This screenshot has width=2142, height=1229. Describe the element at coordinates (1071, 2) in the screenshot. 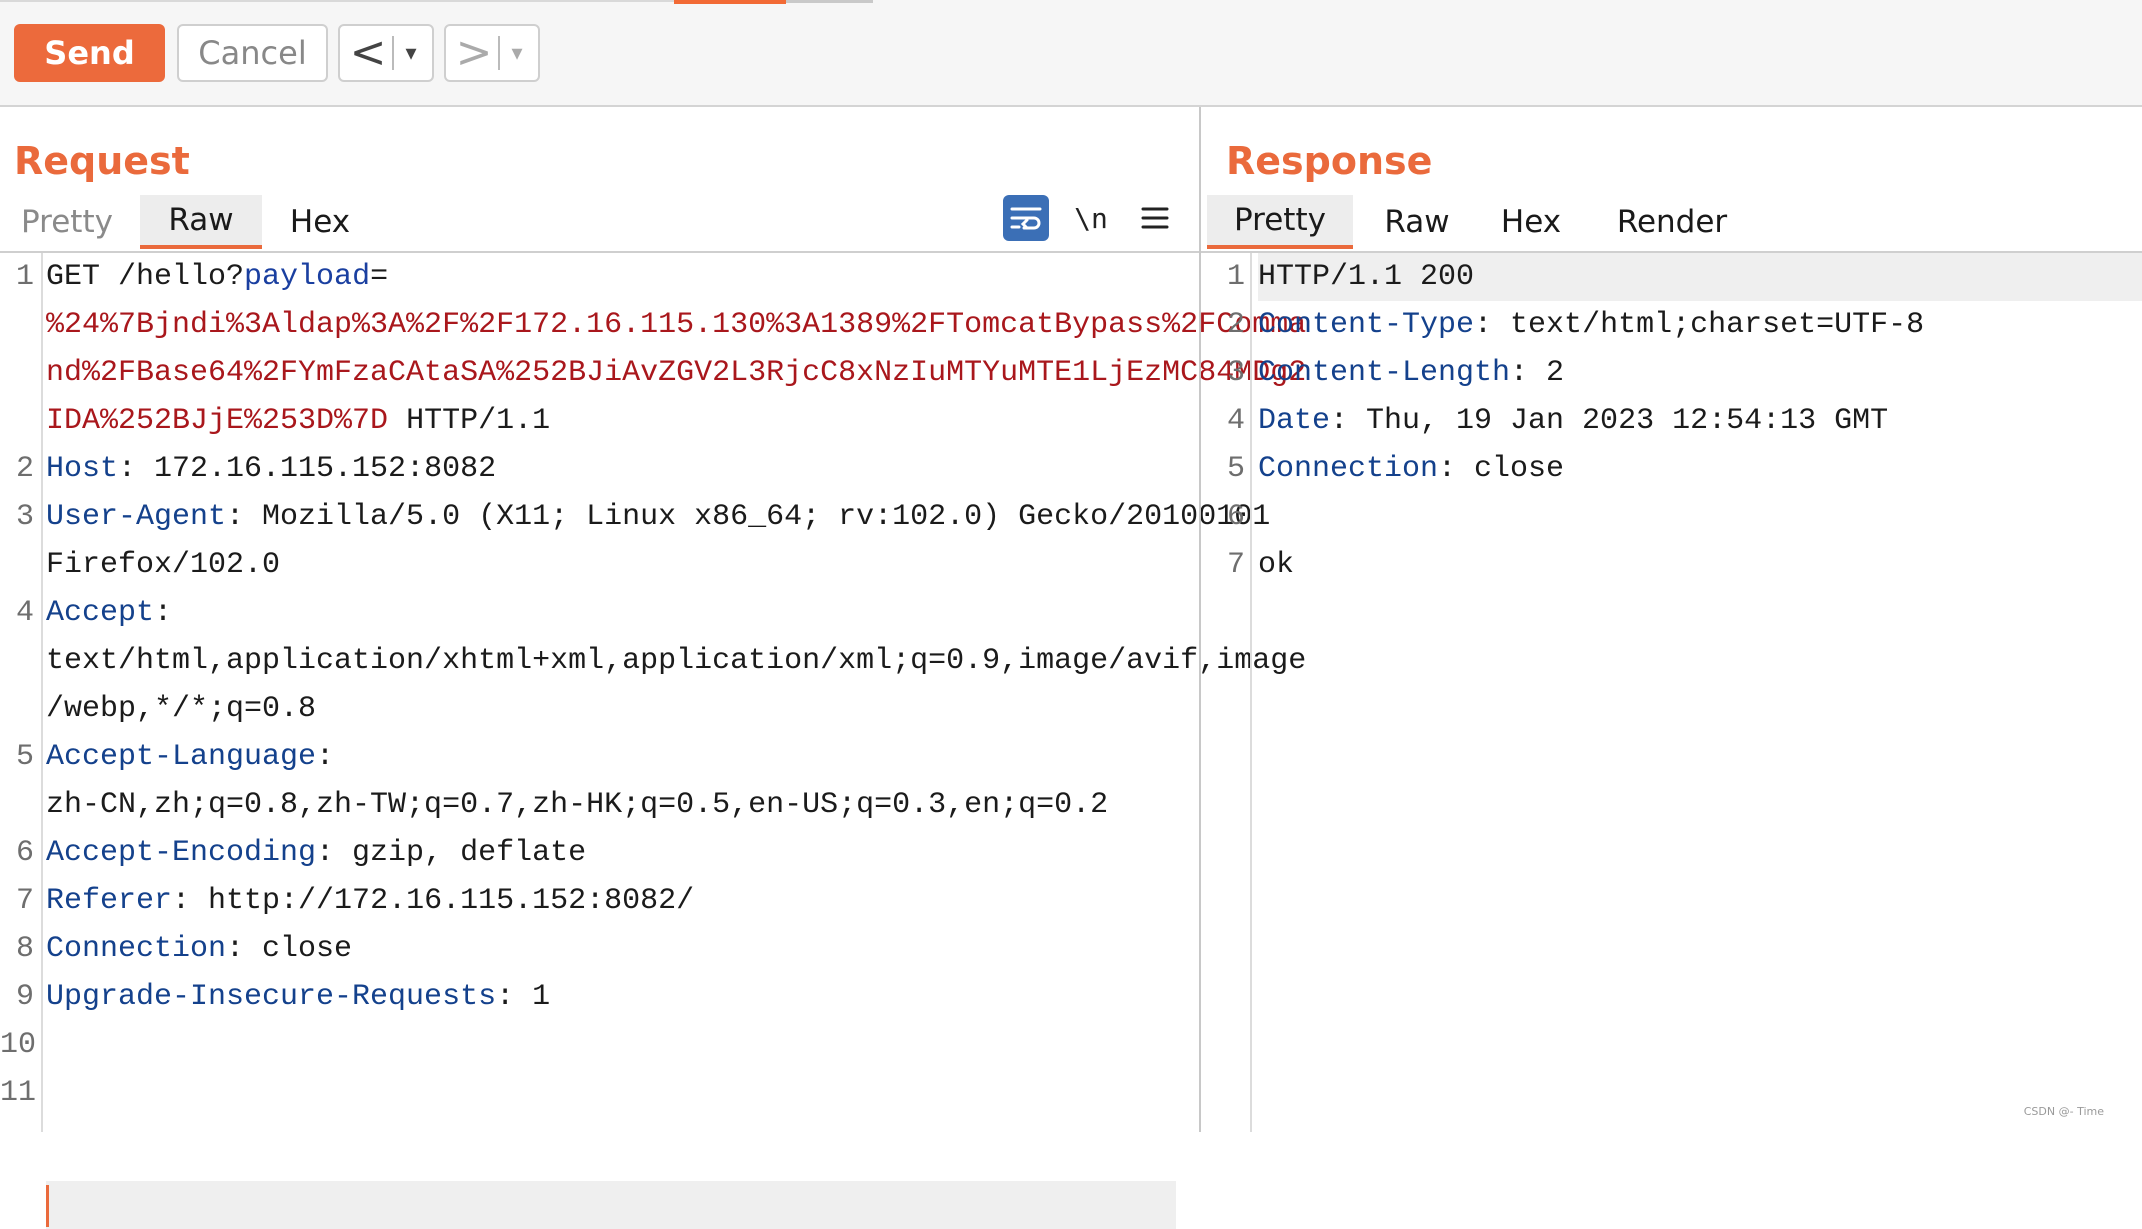

I see `top-tab-strip` at that location.